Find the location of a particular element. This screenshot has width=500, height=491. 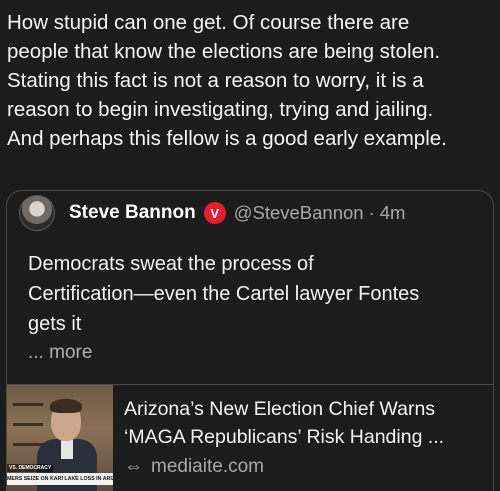

post-age: 4m is located at coordinates (392, 212).